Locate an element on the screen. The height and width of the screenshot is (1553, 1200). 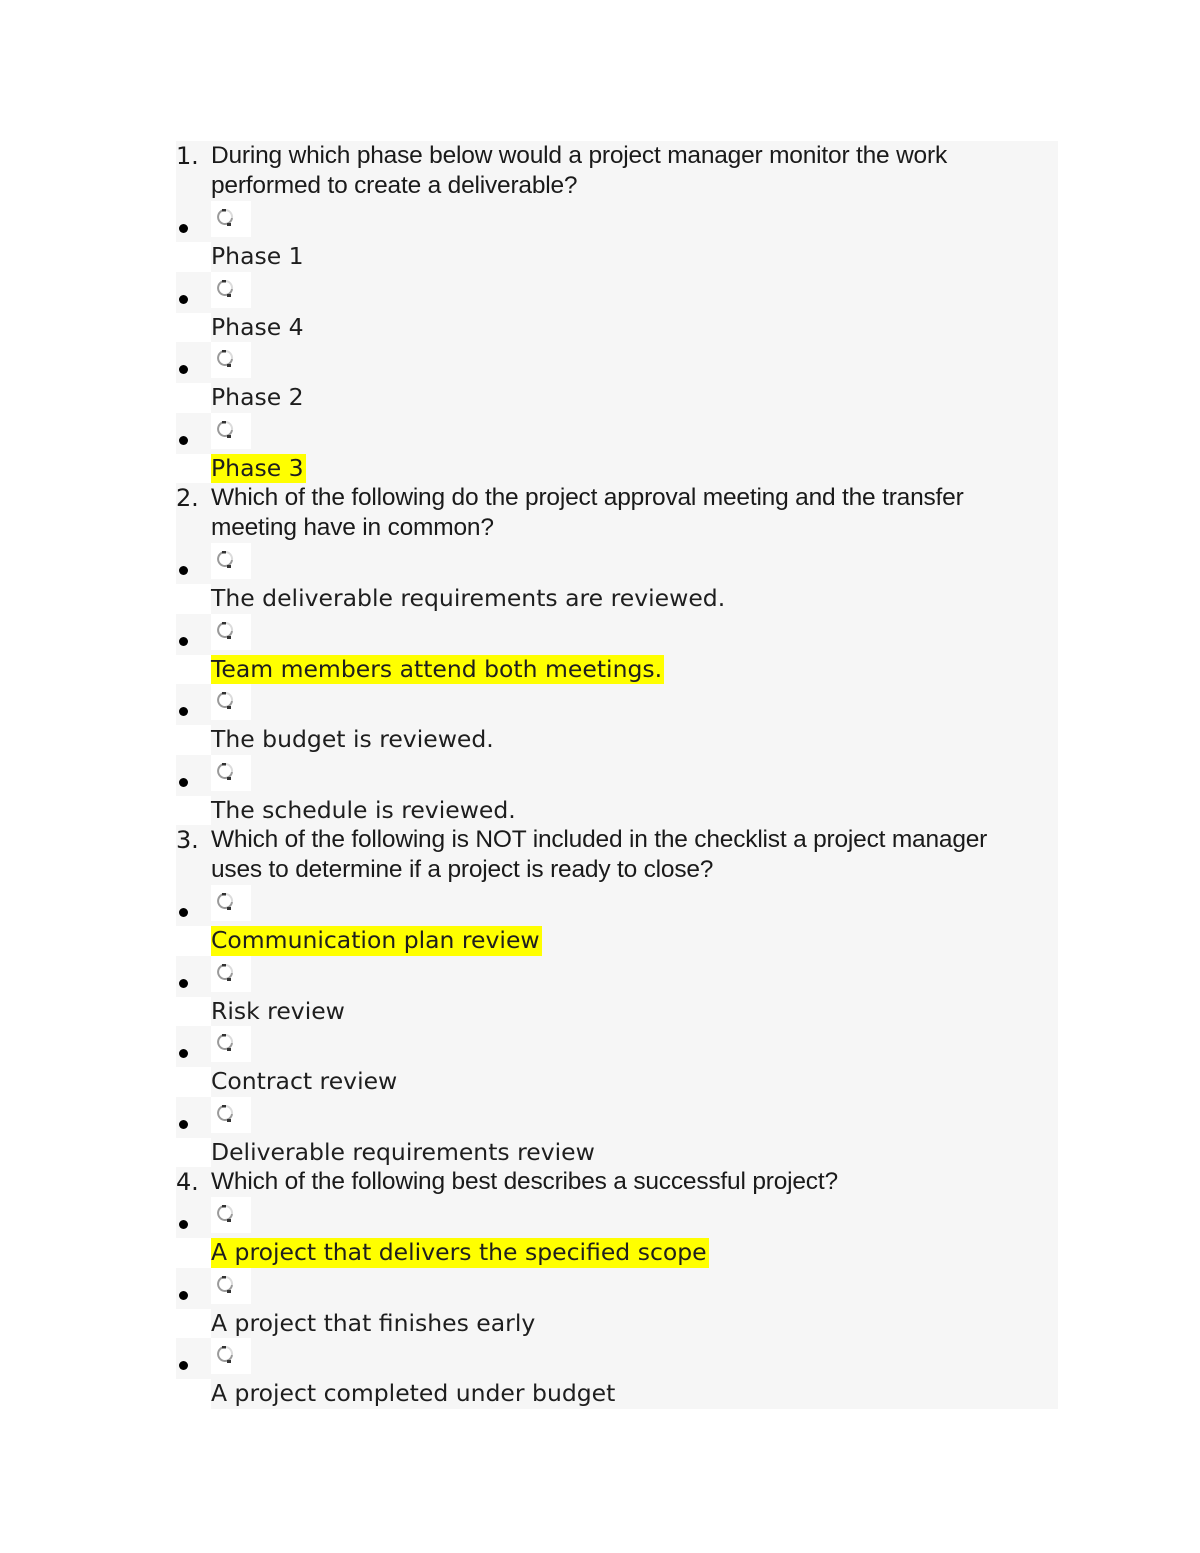
answer-option: Phase 2 is located at coordinates (617, 377).